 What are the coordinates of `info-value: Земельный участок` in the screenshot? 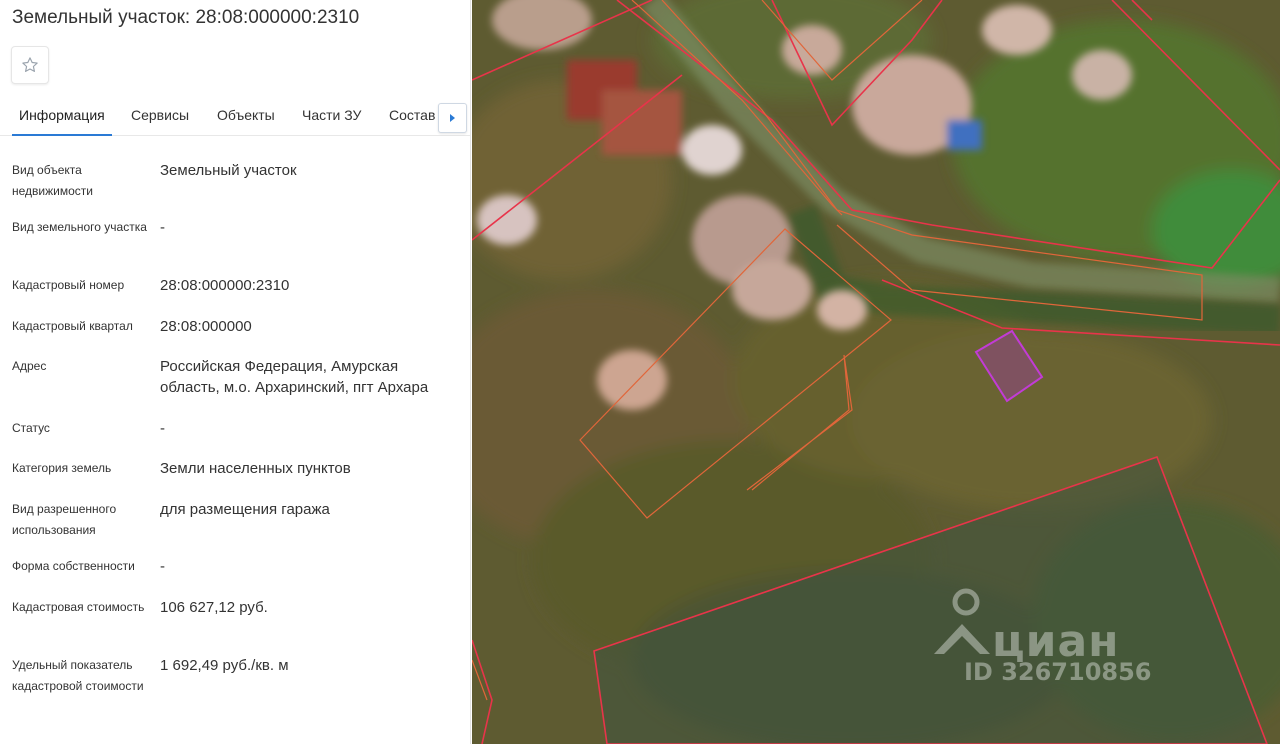 It's located at (228, 170).